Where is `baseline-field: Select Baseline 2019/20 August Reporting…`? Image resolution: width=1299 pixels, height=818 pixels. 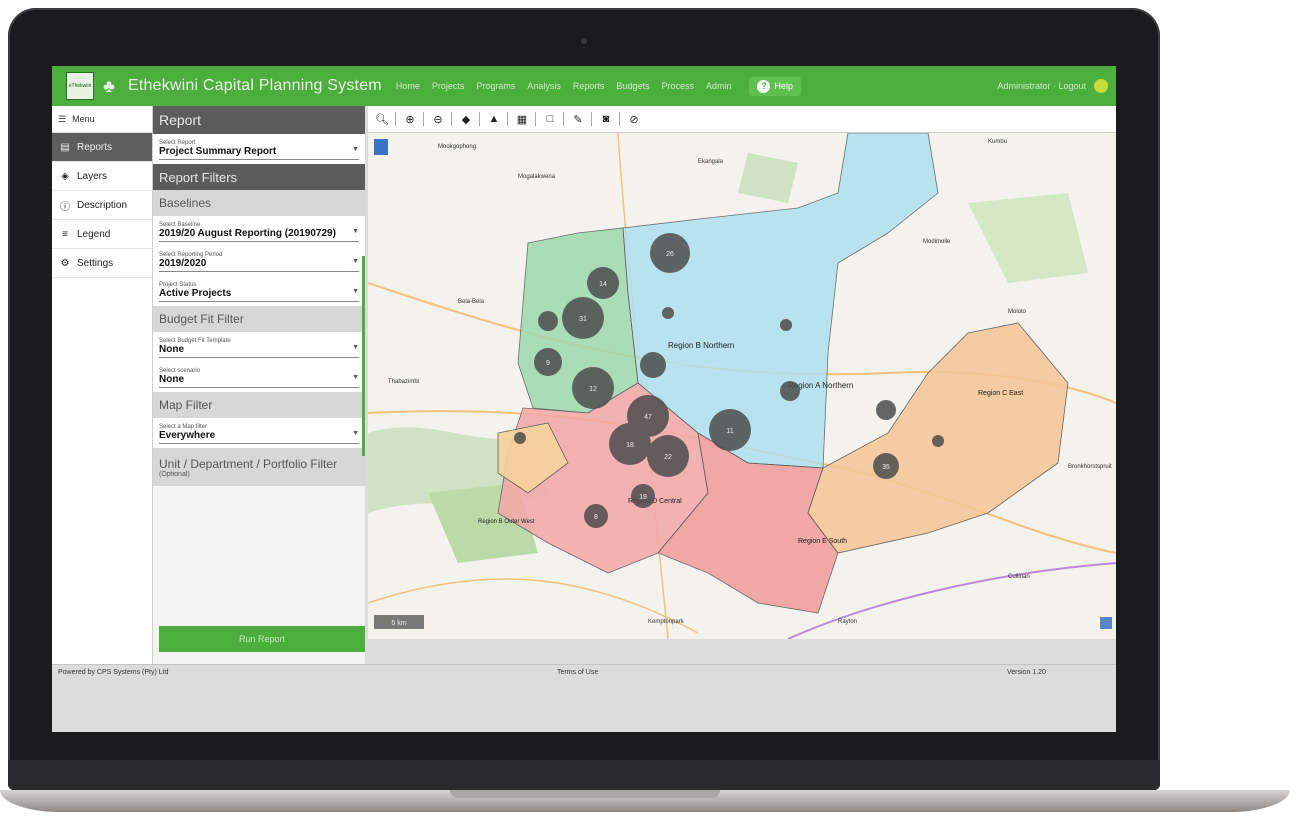 baseline-field: Select Baseline 2019/20 August Reporting… is located at coordinates (259, 231).